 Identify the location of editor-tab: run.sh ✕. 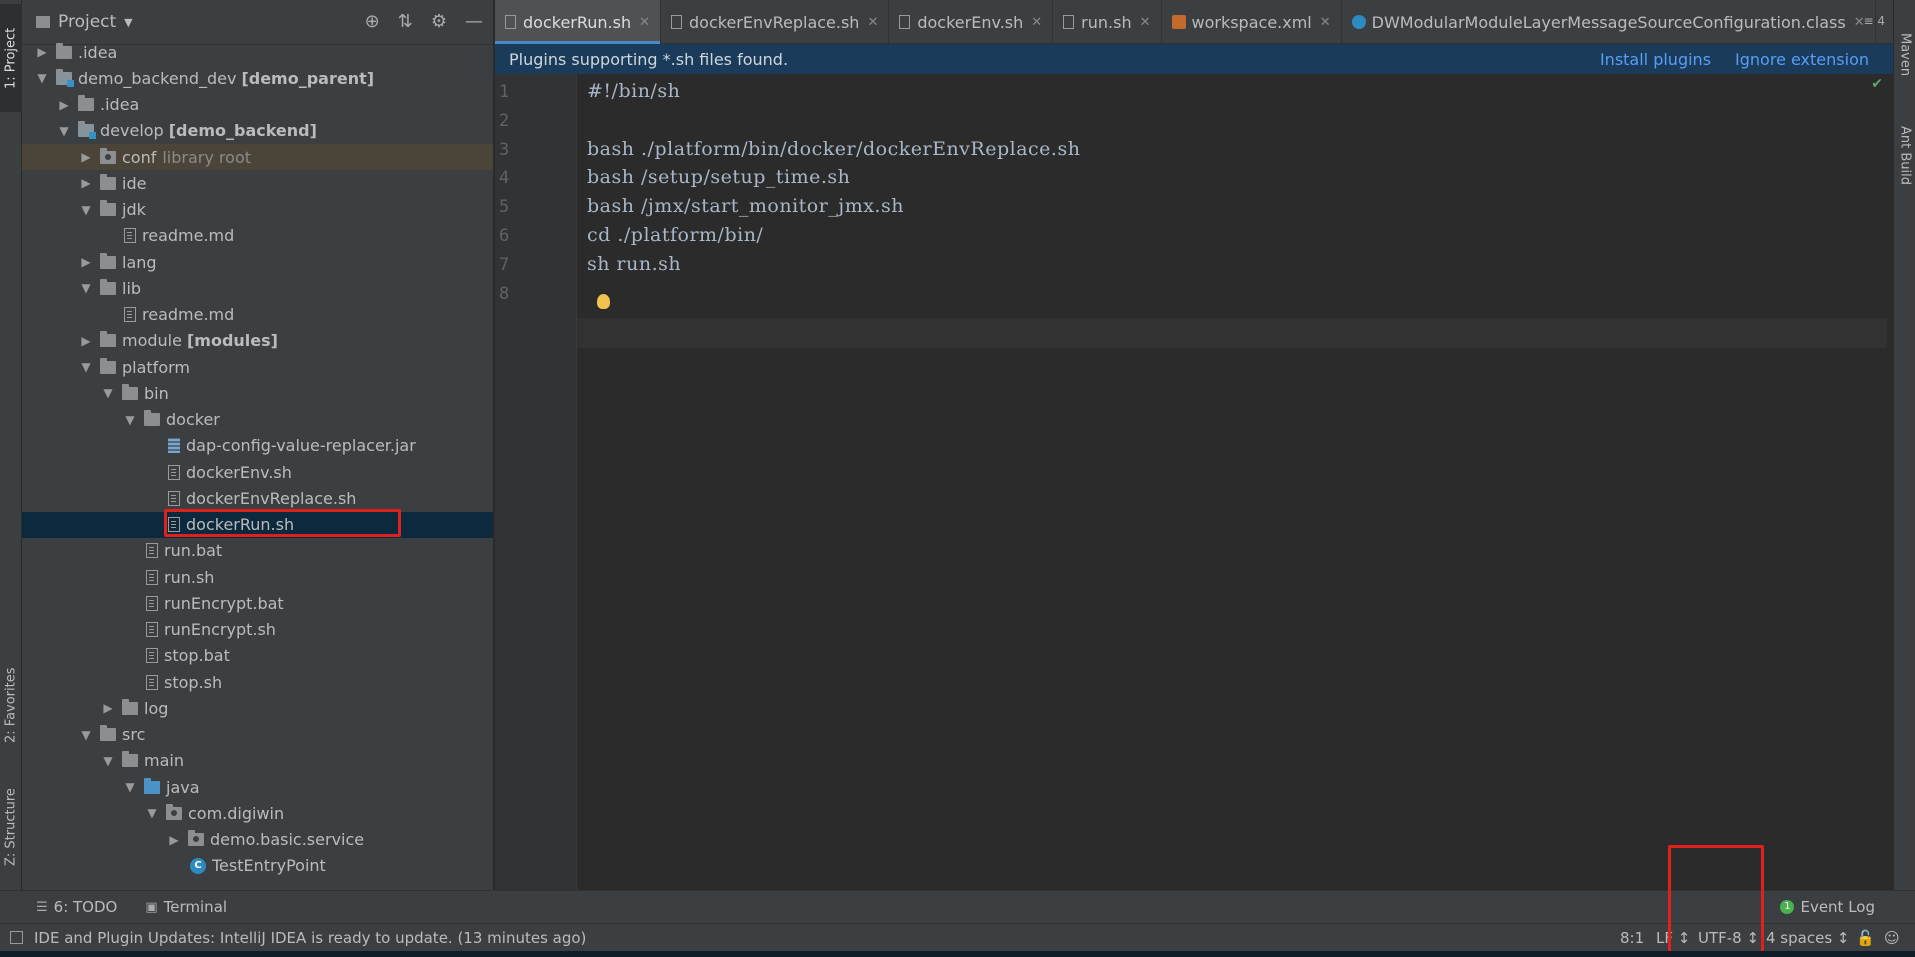
(1107, 22).